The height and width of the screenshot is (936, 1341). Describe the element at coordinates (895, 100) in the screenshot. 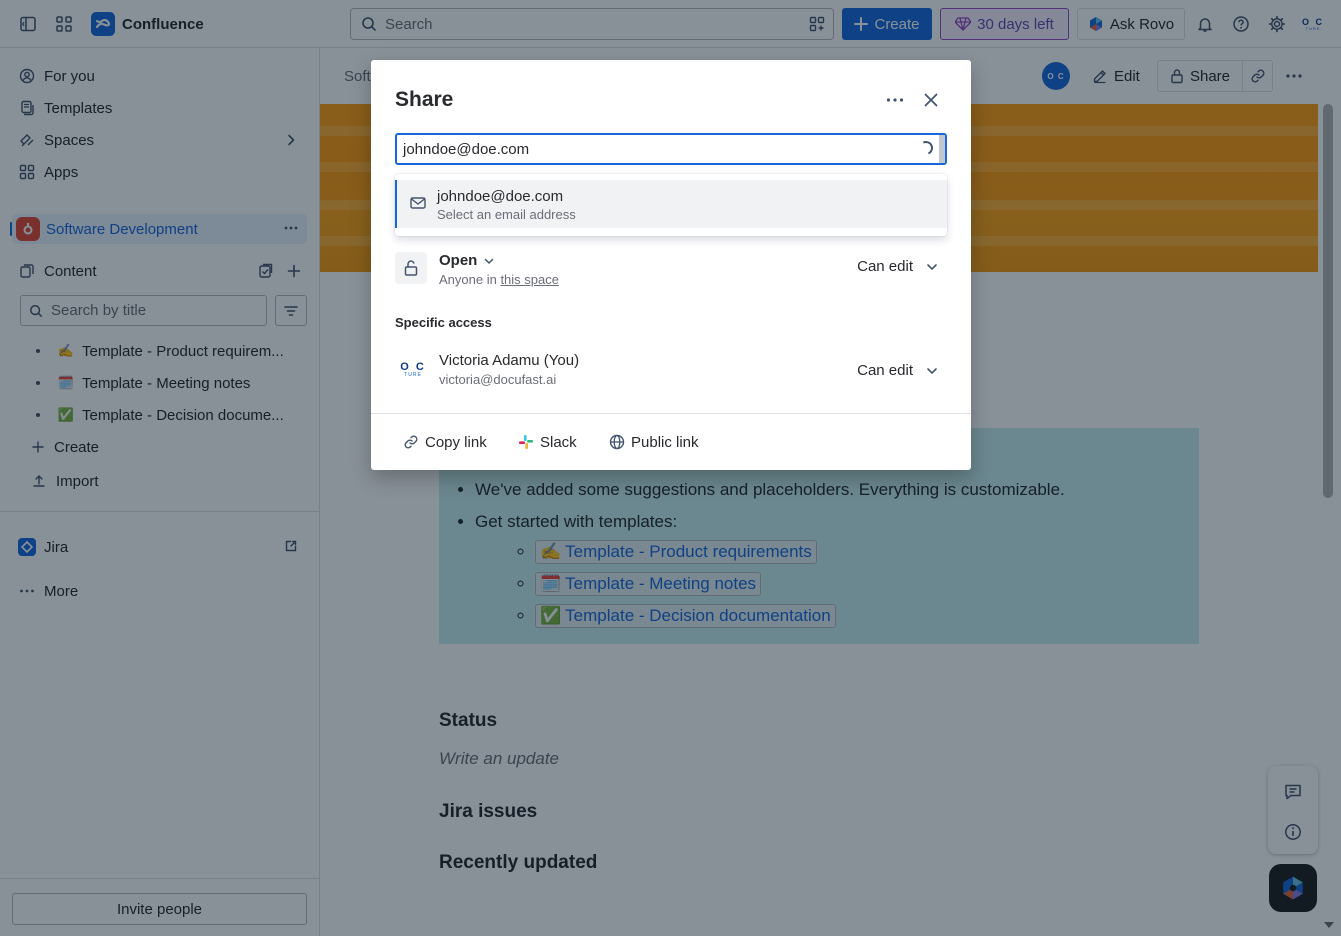

I see `more-options-icon` at that location.